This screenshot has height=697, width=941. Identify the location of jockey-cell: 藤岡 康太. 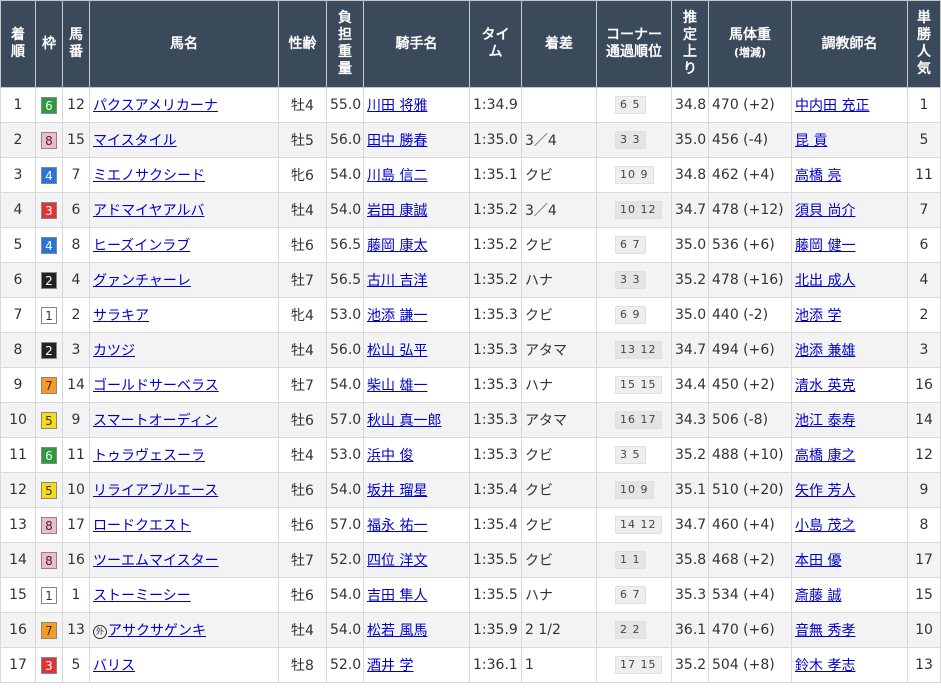
(416, 245).